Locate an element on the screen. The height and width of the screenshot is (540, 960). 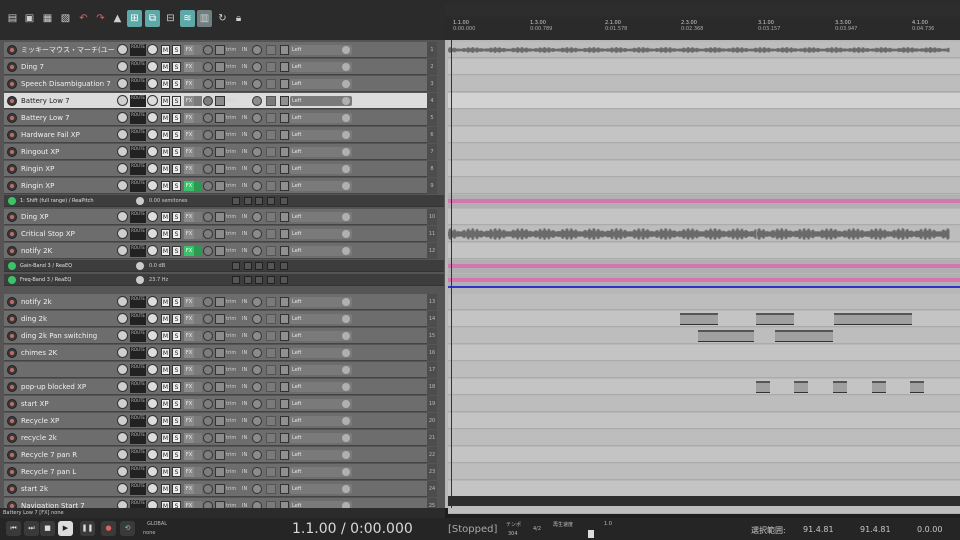
envelope-lane is located at coordinates (704, 266).